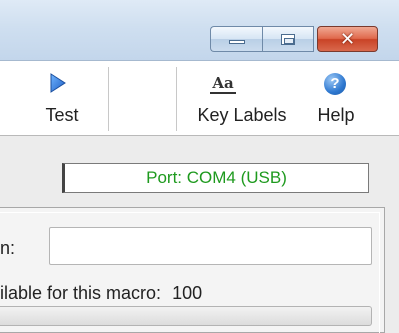  I want to click on maximize-icon, so click(288, 39).